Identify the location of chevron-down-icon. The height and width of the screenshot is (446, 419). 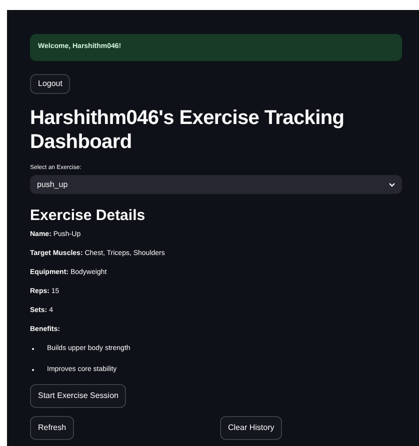
(392, 184).